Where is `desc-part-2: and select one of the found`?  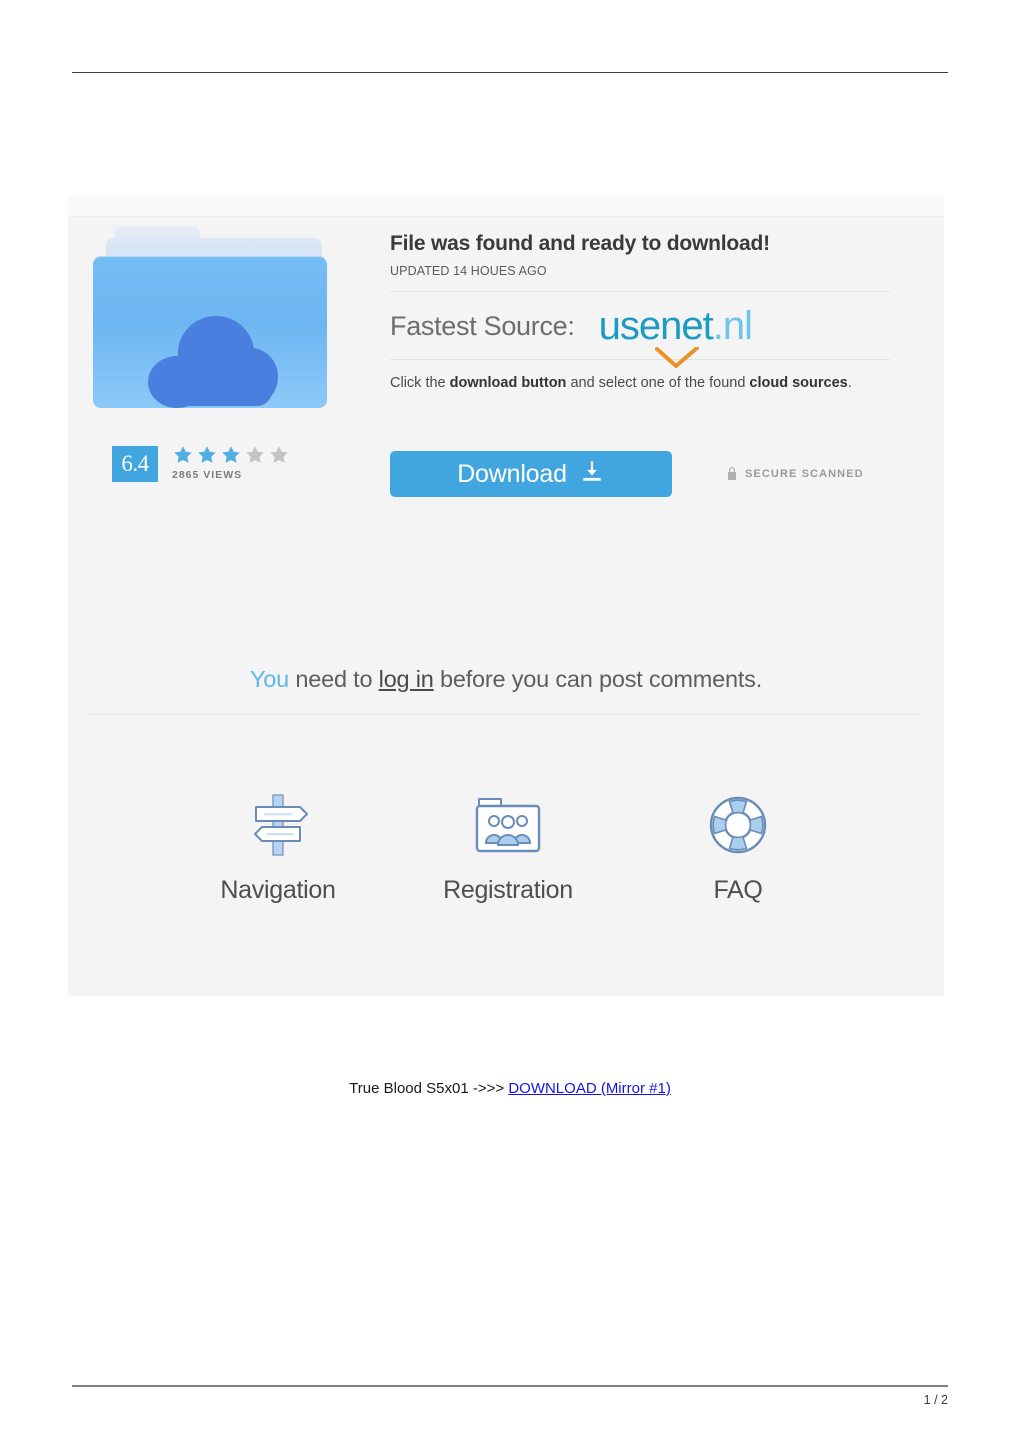 desc-part-2: and select one of the found is located at coordinates (658, 383).